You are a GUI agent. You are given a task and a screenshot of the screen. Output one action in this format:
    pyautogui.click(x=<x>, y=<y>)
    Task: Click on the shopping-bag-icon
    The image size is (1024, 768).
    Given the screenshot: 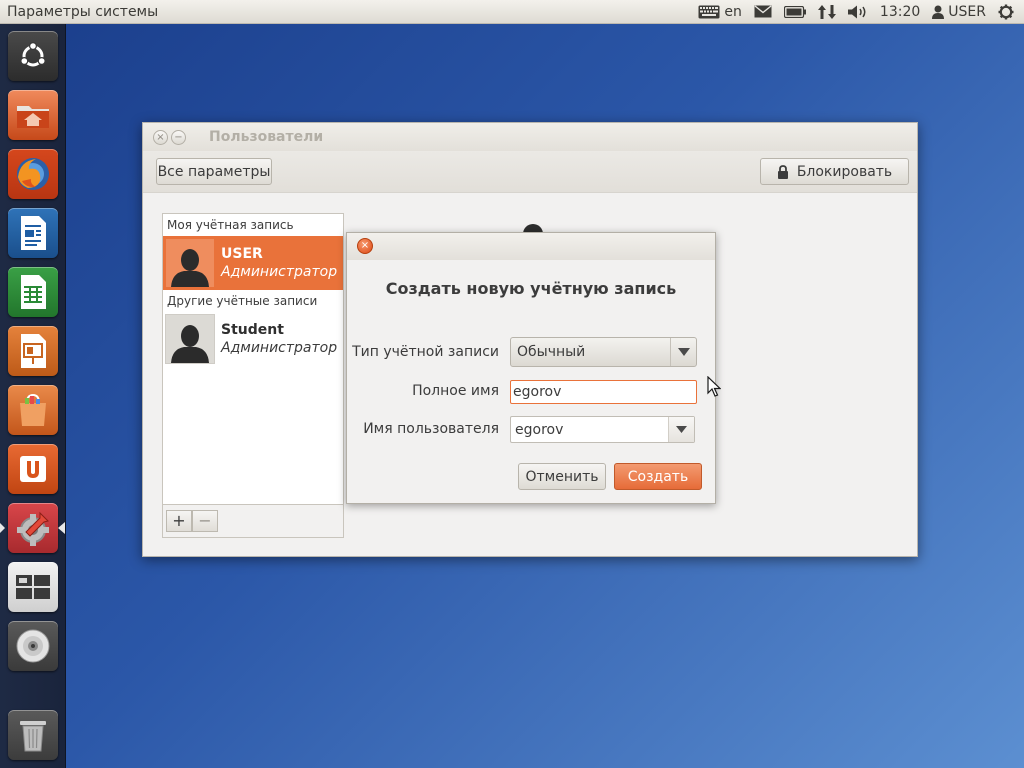 What is the action you would take?
    pyautogui.click(x=33, y=409)
    